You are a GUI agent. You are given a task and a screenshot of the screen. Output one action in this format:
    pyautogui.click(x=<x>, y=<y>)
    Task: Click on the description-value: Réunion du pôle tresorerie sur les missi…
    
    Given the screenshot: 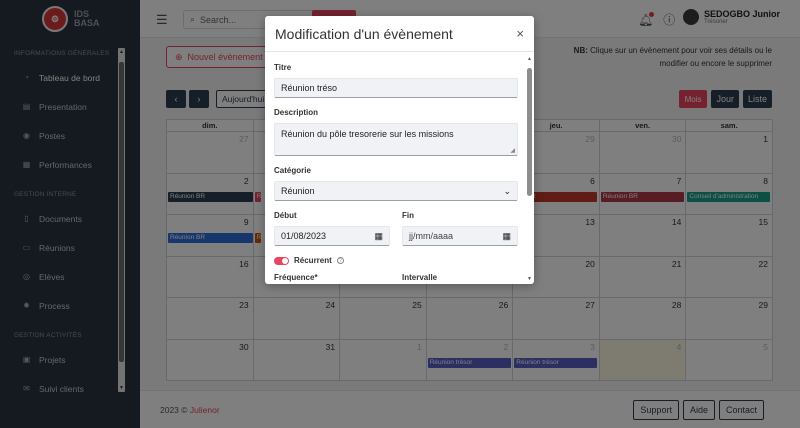 What is the action you would take?
    pyautogui.click(x=367, y=134)
    